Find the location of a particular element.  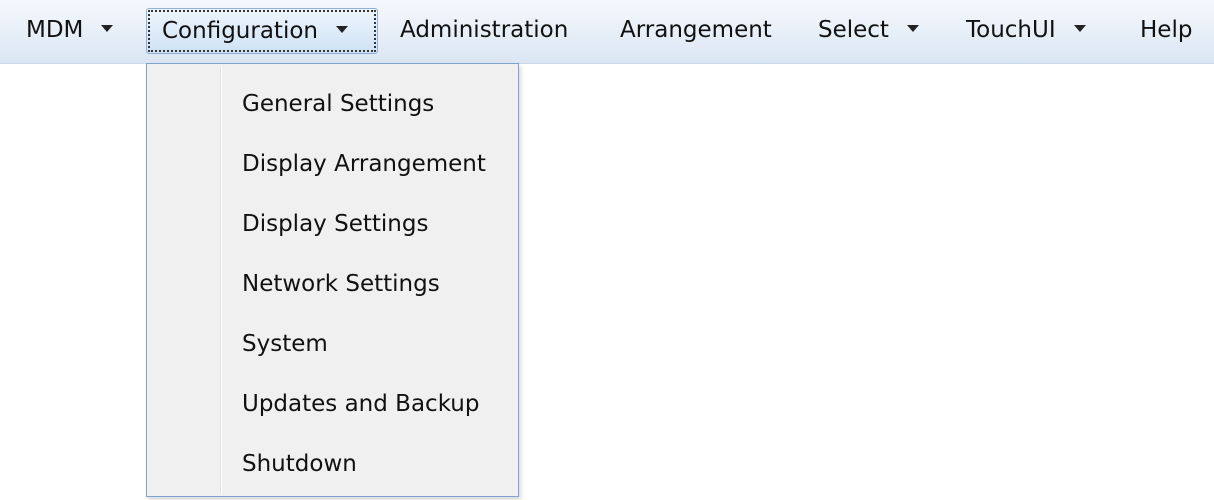

menu-mdm: MDM is located at coordinates (70, 31).